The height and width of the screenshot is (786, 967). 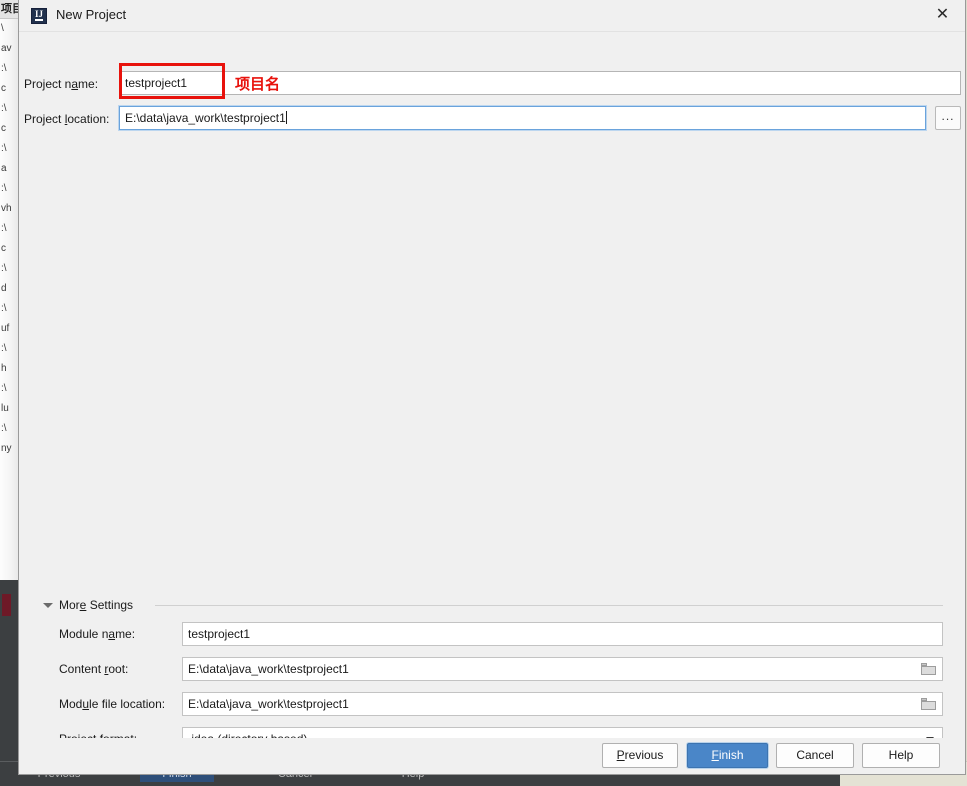 I want to click on content-root-input: E:\data\java_work\testproject1, so click(x=562, y=669).